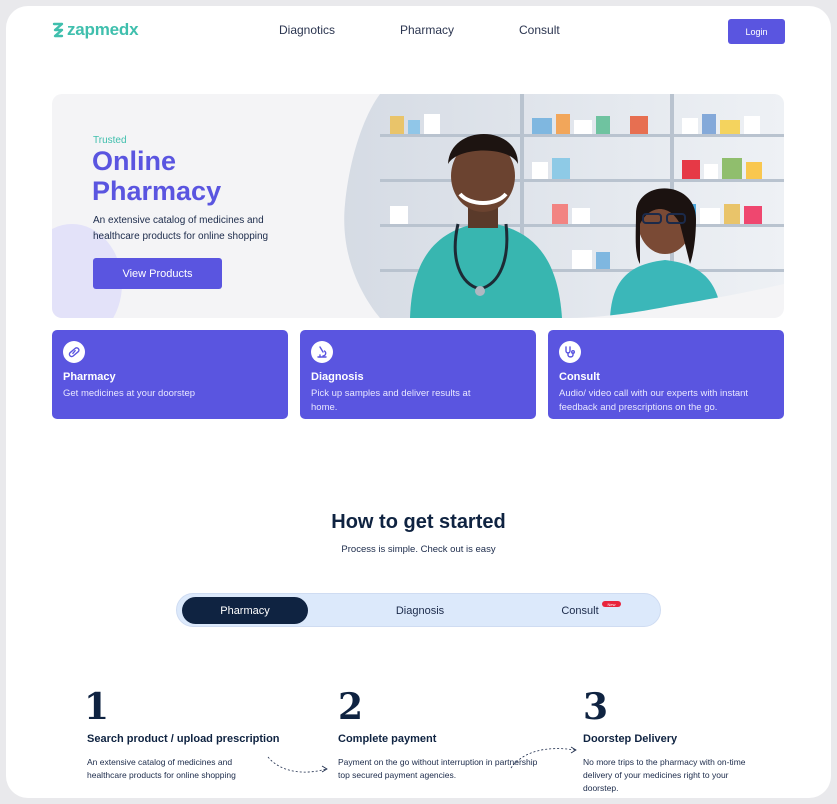  What do you see at coordinates (351, 707) in the screenshot?
I see `step-number-2: 2` at bounding box center [351, 707].